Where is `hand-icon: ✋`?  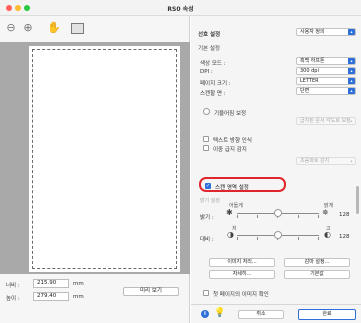
hand-icon: ✋ is located at coordinates (54, 28).